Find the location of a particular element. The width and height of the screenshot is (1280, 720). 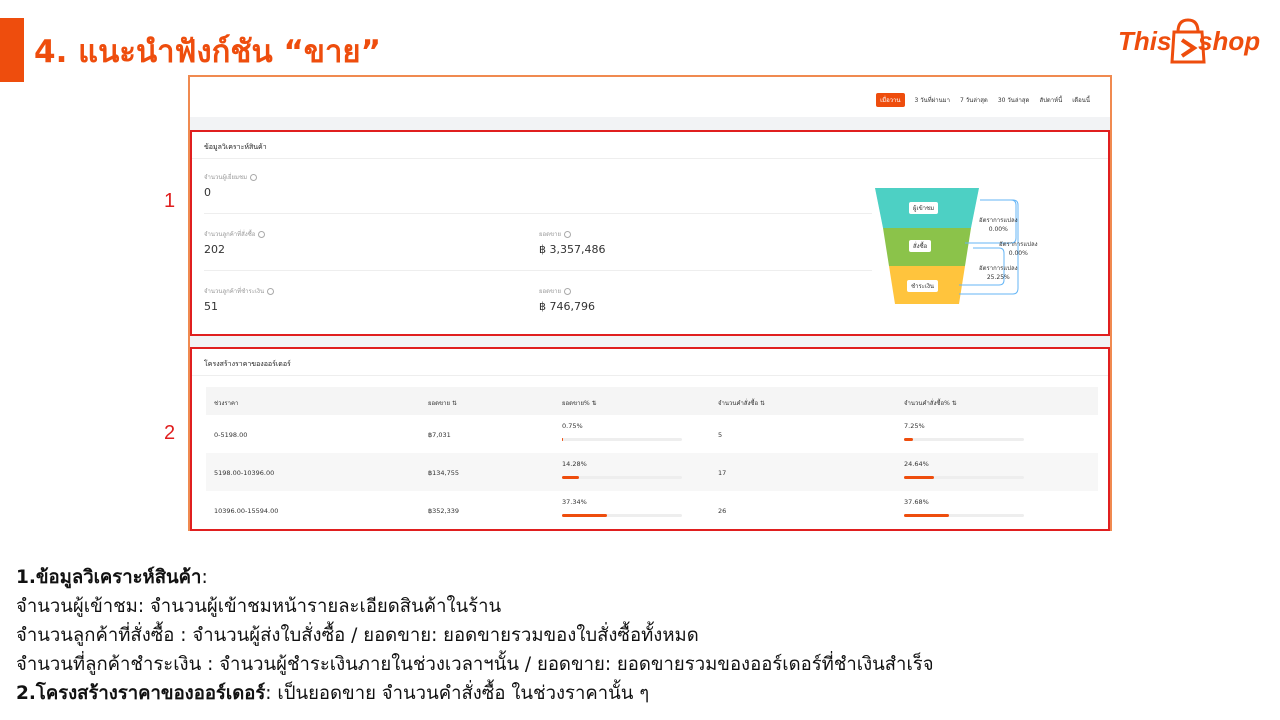

title-accent-bar is located at coordinates (12, 50).